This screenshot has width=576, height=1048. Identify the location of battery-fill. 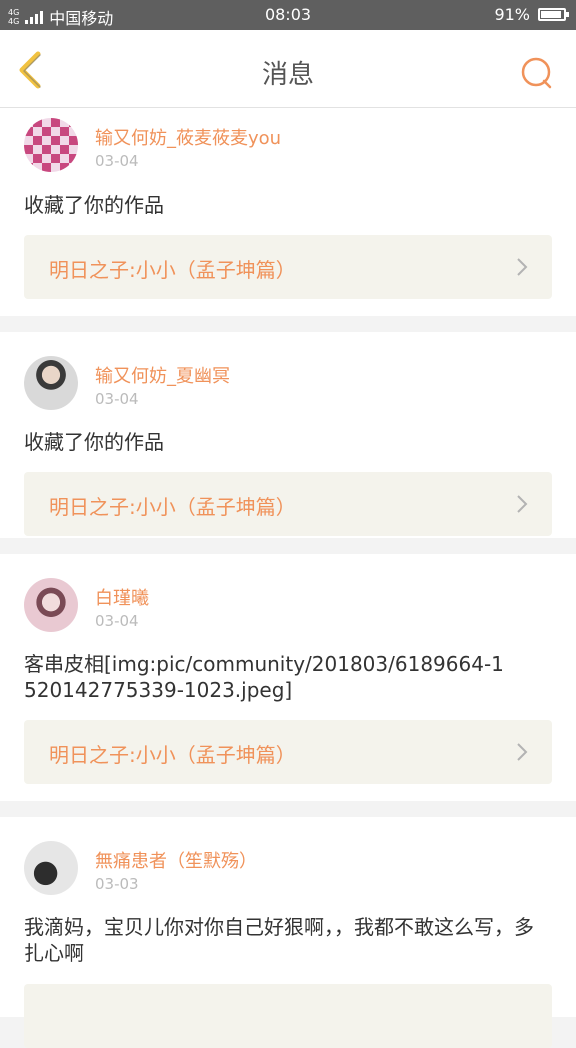
(551, 14).